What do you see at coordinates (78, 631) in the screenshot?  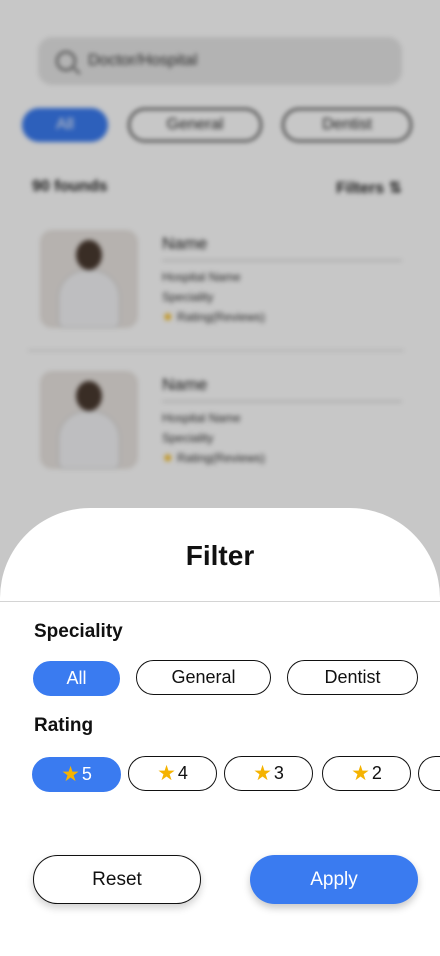 I see `speciality-label: Speciality` at bounding box center [78, 631].